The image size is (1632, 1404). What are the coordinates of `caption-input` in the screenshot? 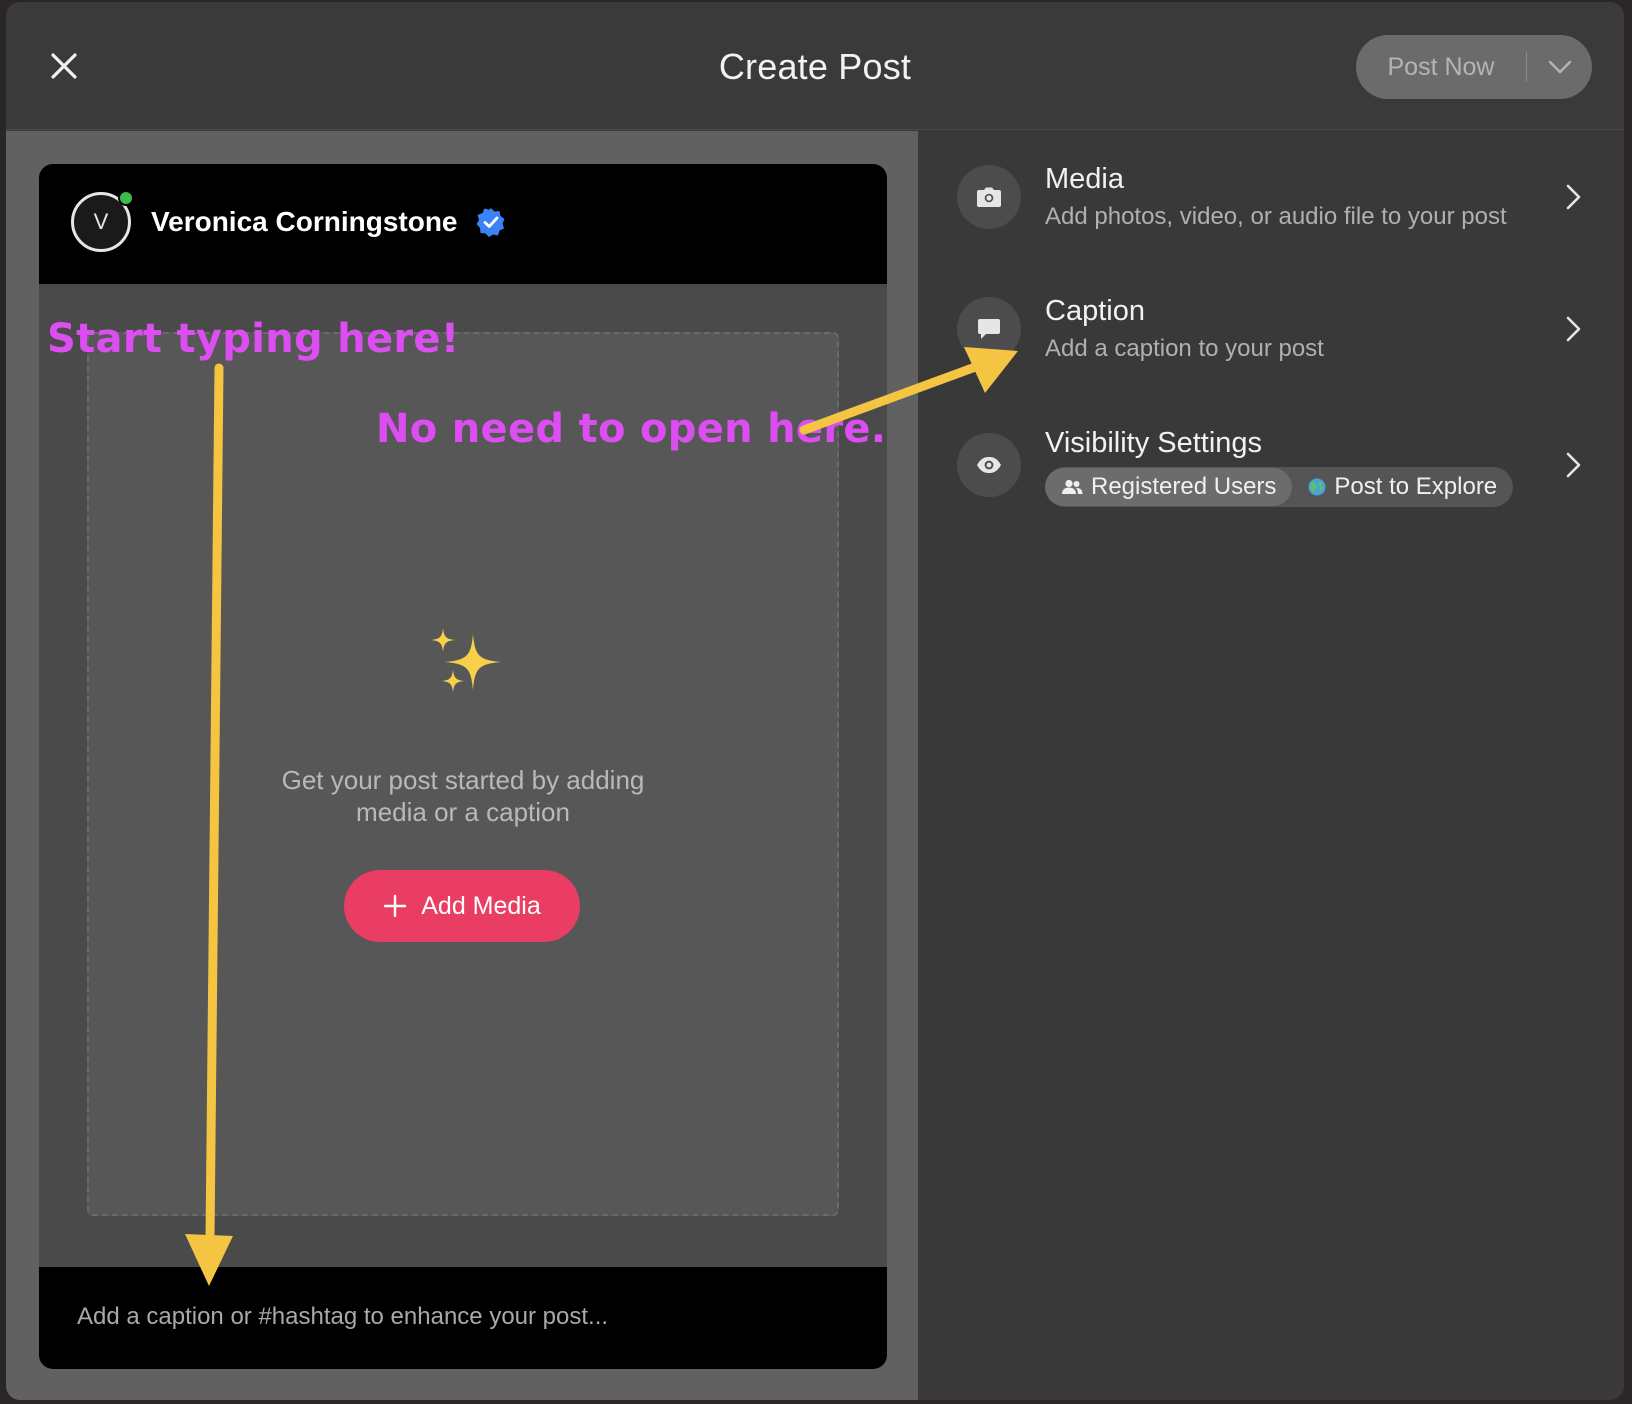 It's located at (457, 1317).